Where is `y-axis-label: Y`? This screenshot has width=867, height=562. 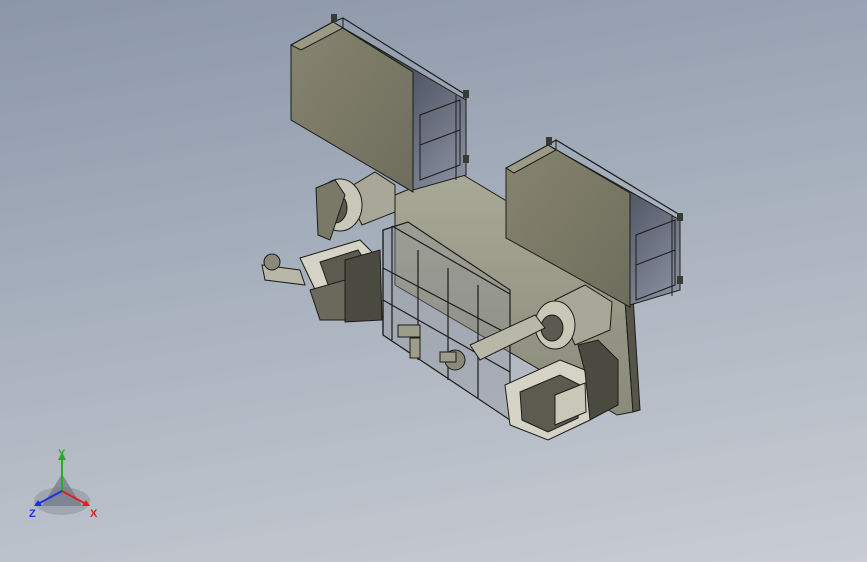 y-axis-label: Y is located at coordinates (62, 454).